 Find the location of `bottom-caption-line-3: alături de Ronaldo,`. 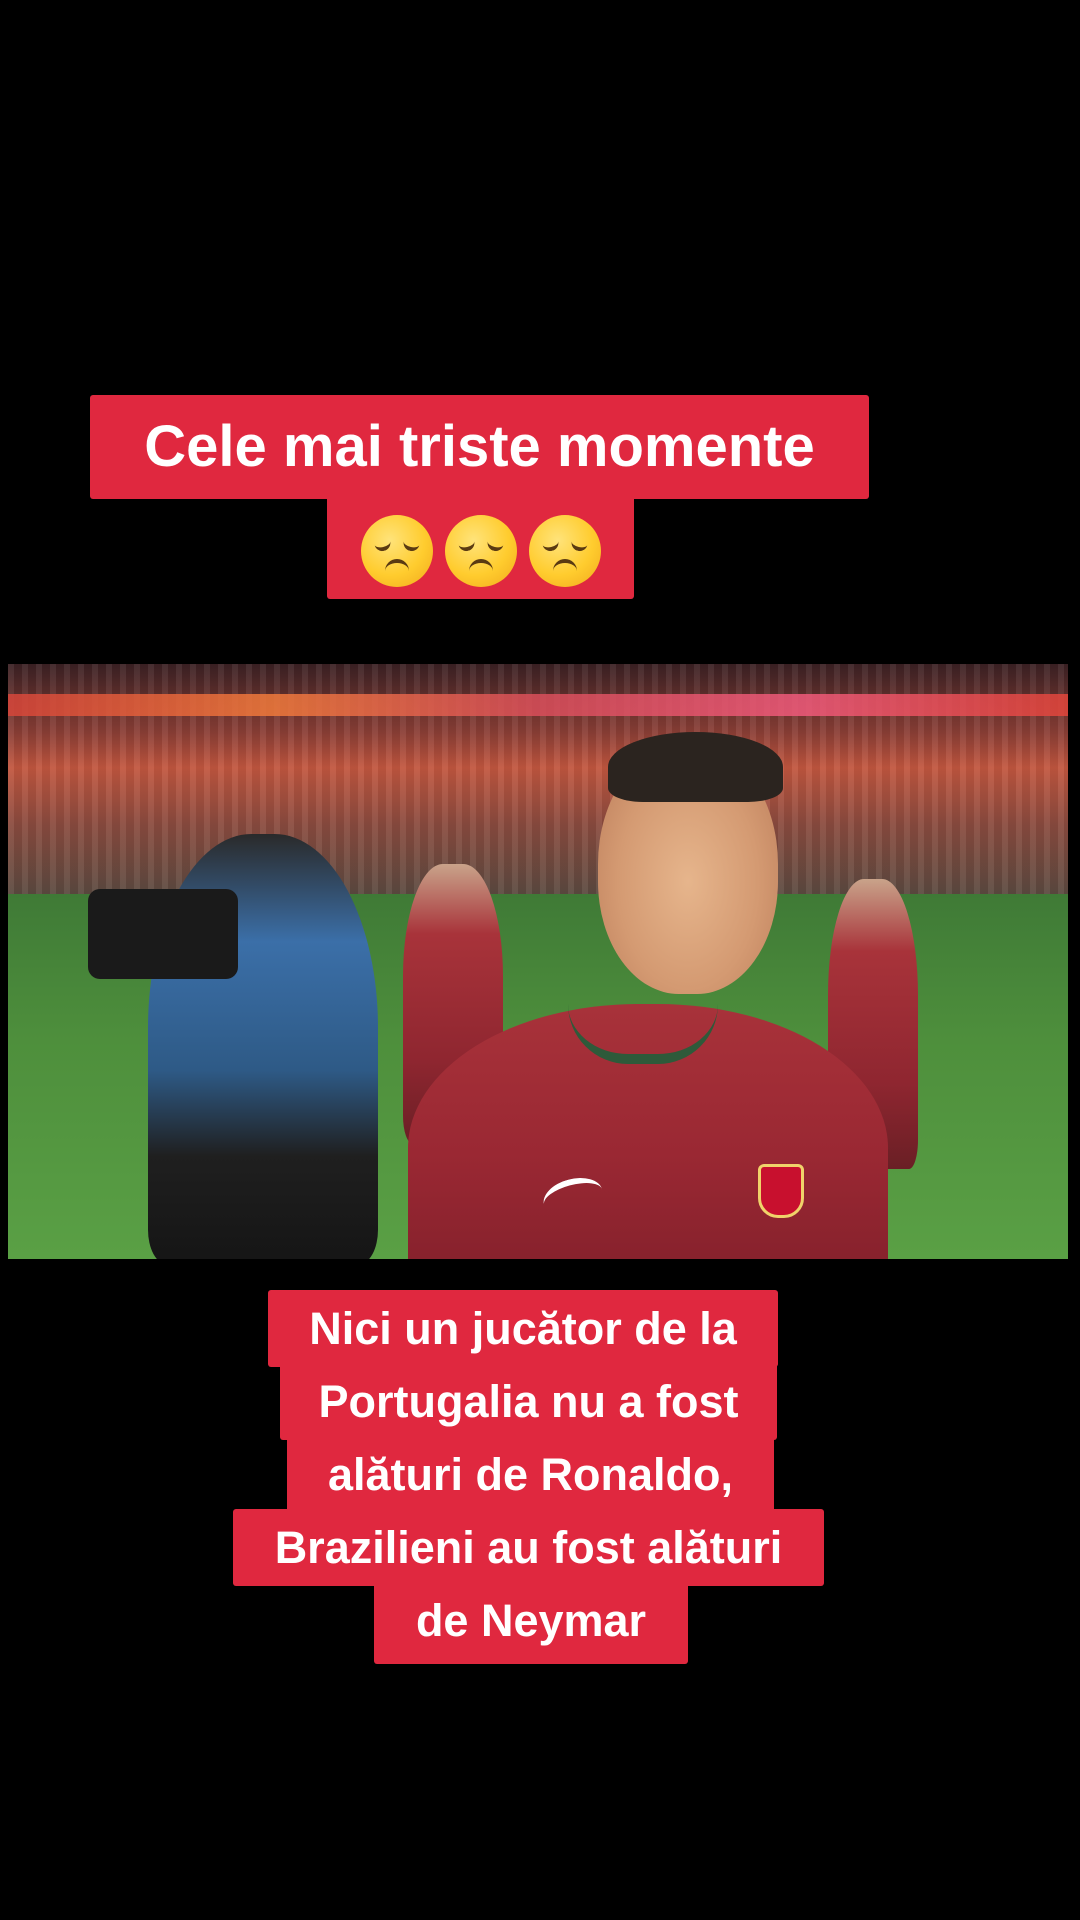

bottom-caption-line-3: alături de Ronaldo, is located at coordinates (530, 1474).